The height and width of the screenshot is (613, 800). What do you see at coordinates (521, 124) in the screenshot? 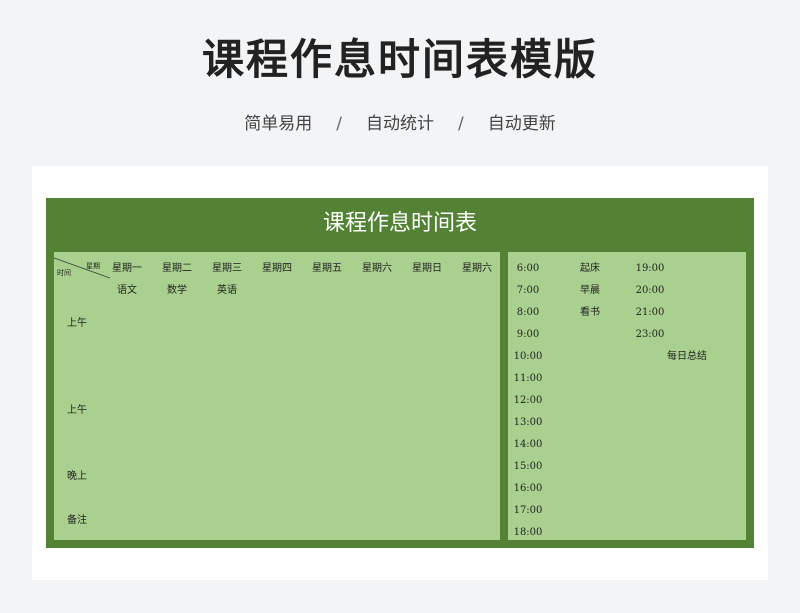
I see `feature-auto-update: 自动更新` at bounding box center [521, 124].